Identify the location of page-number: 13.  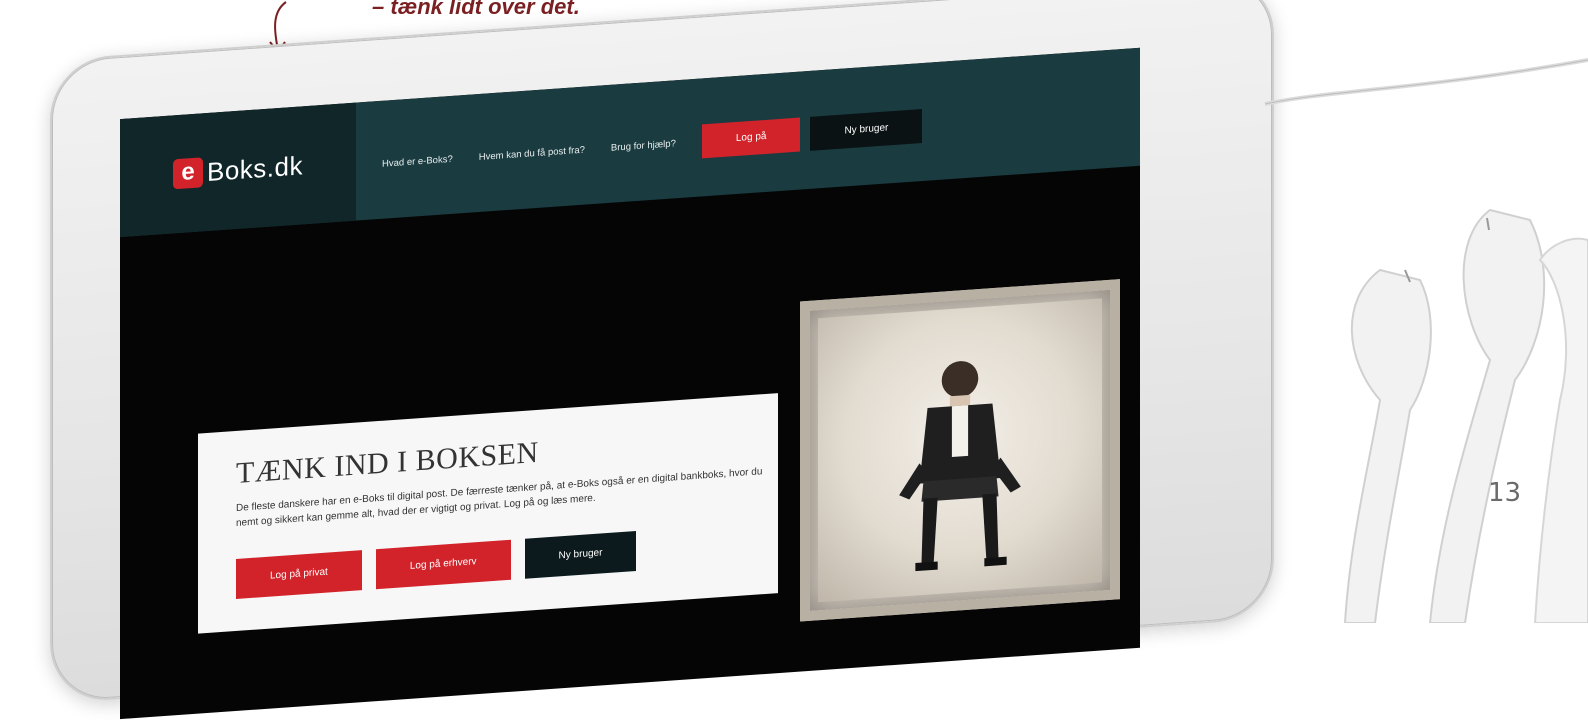
(1505, 493).